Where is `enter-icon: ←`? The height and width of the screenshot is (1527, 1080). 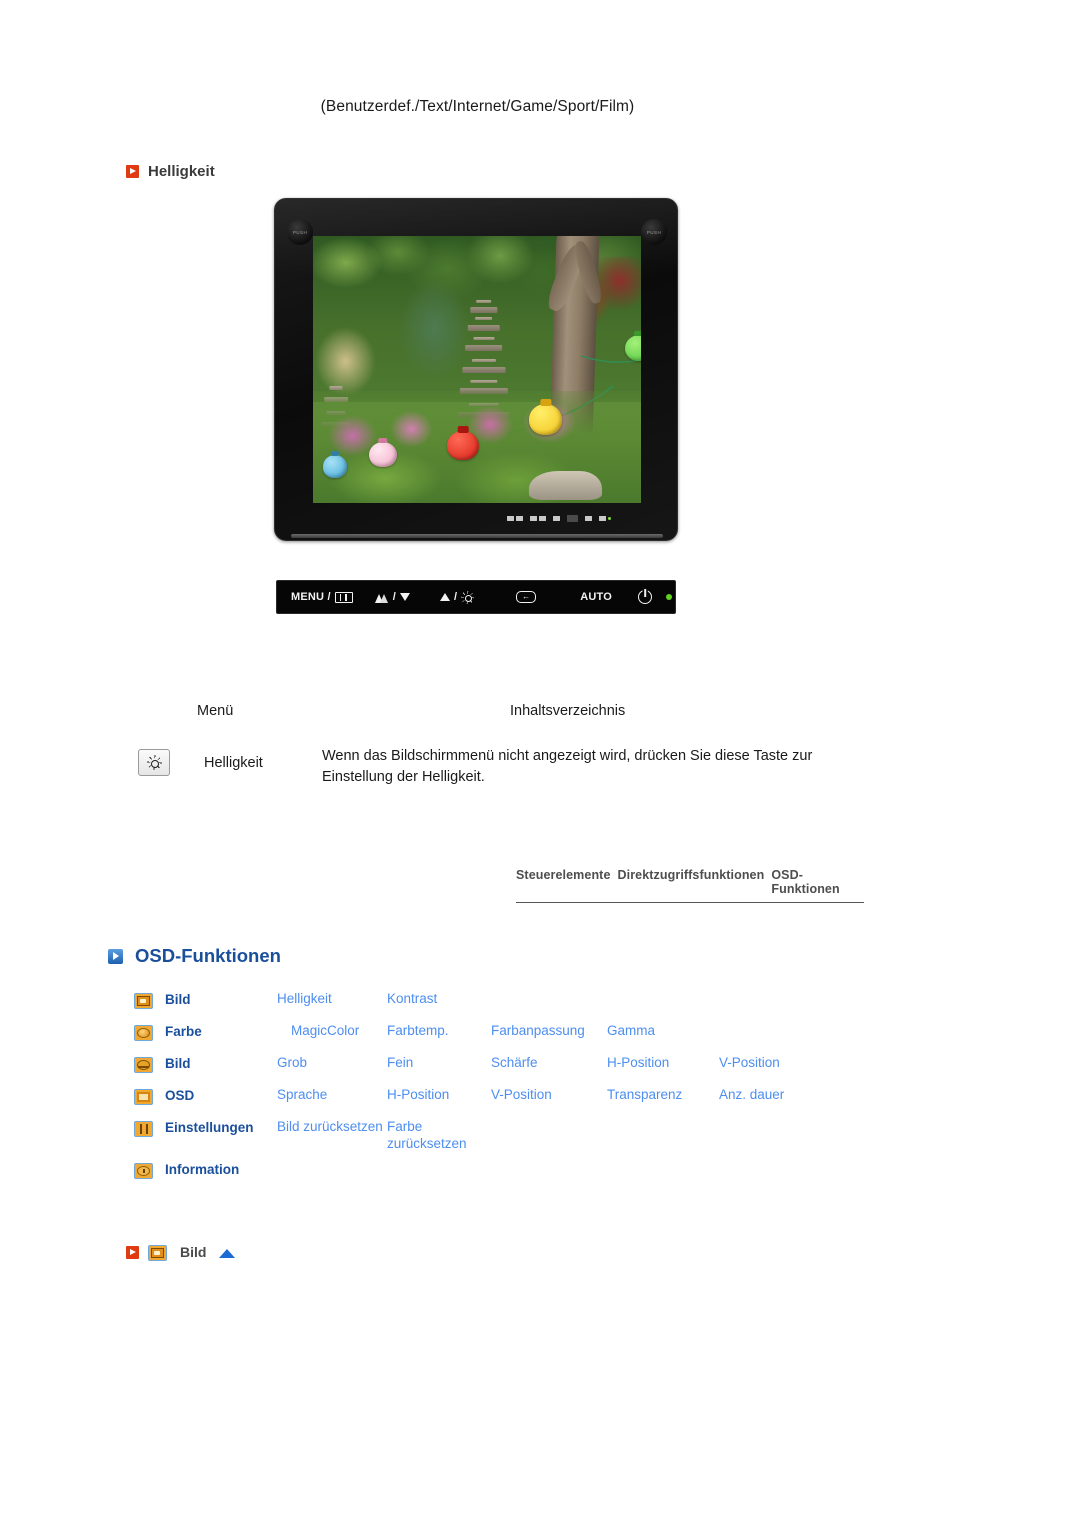
enter-icon: ← is located at coordinates (526, 597).